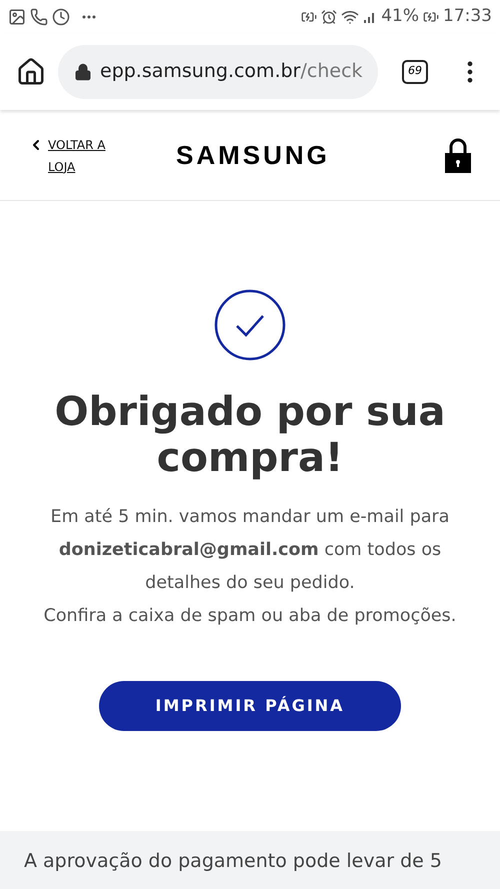  Describe the element at coordinates (89, 16) in the screenshot. I see `more-icon` at that location.